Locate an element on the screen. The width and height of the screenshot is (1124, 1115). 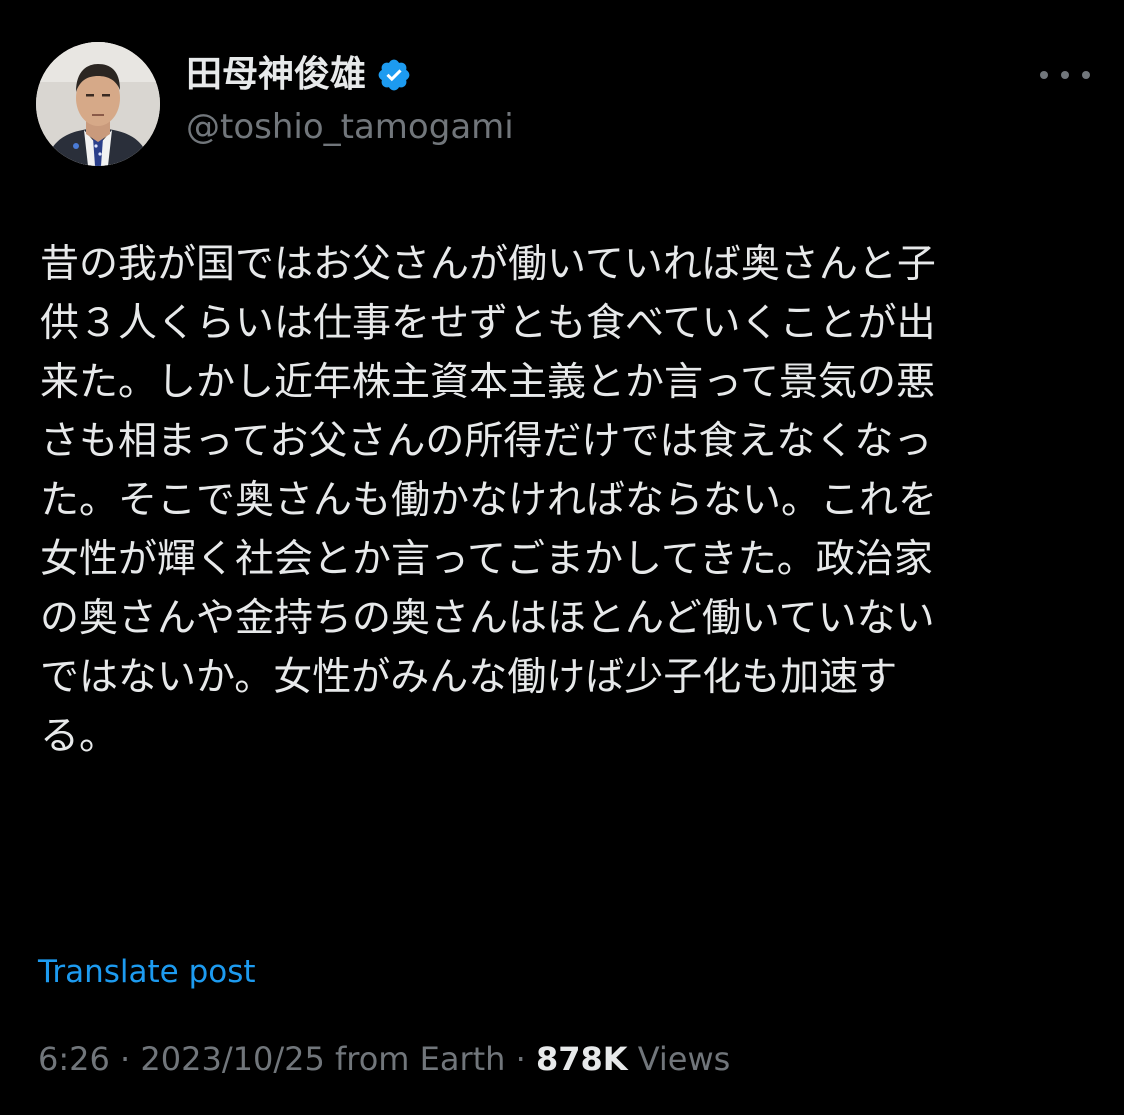
tweet-line: た。そこで奥さんも働かなければならない。これを is located at coordinates (489, 500).